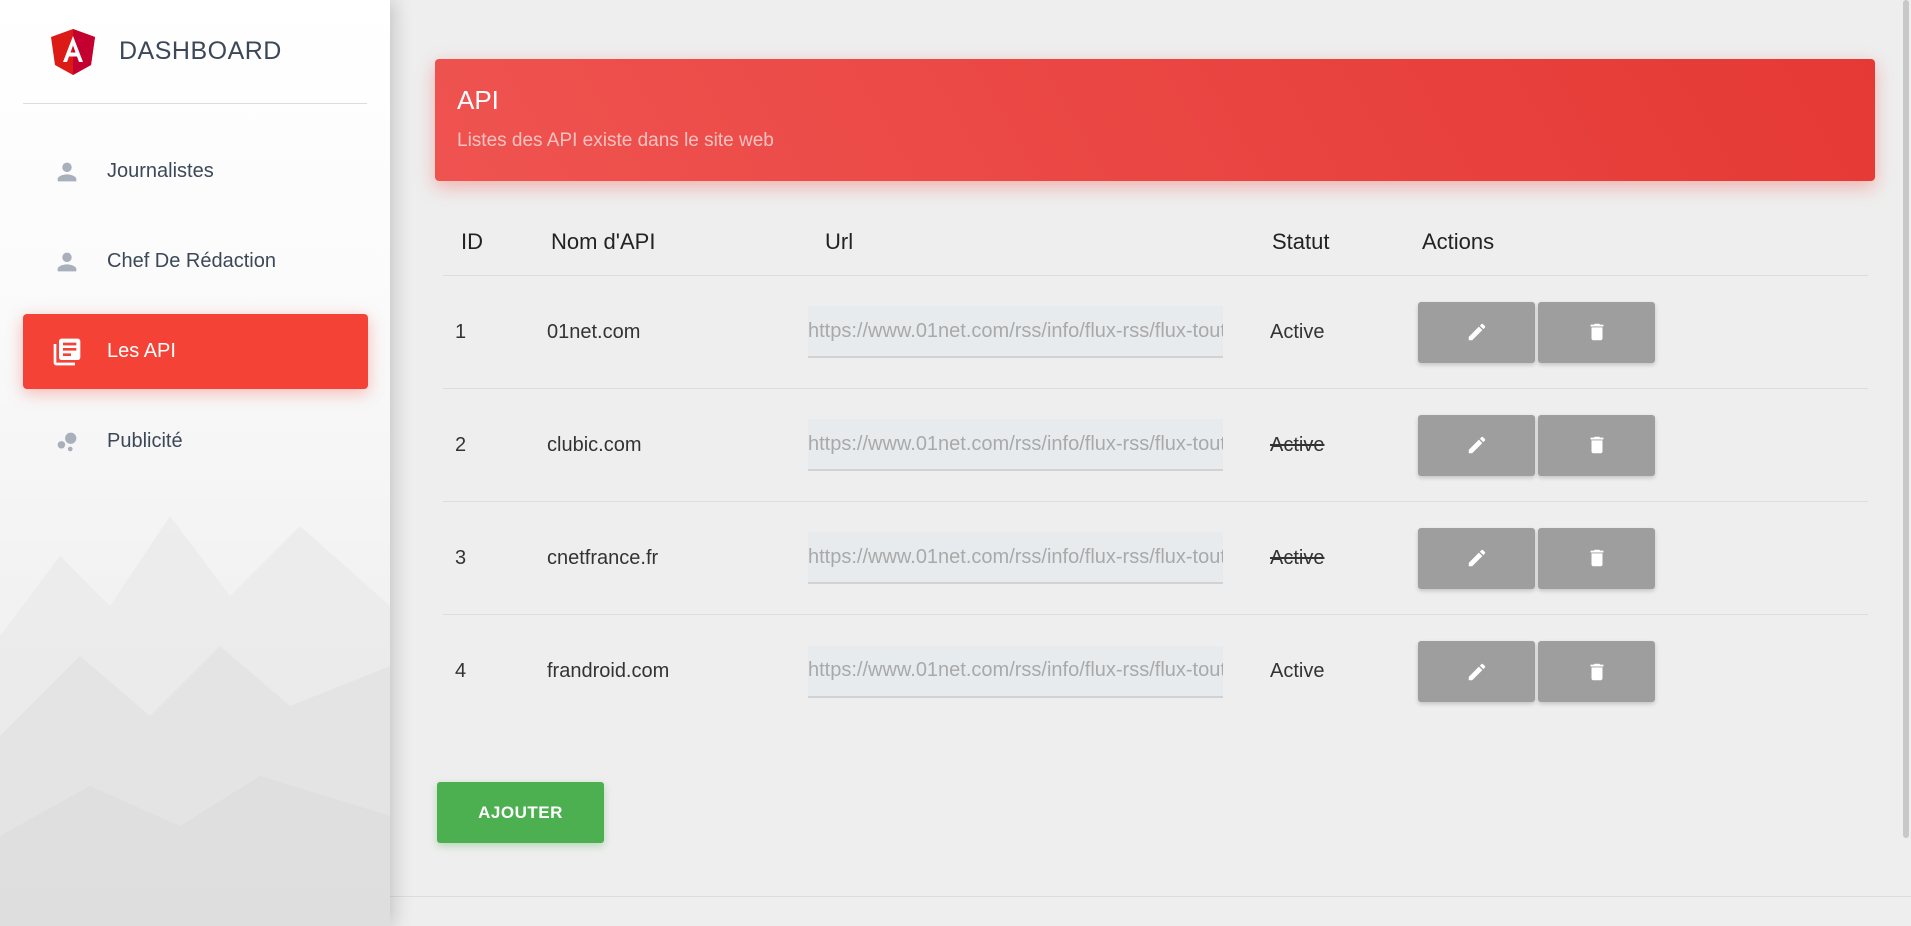  Describe the element at coordinates (603, 241) in the screenshot. I see `column-header-name: Nom d'API` at that location.